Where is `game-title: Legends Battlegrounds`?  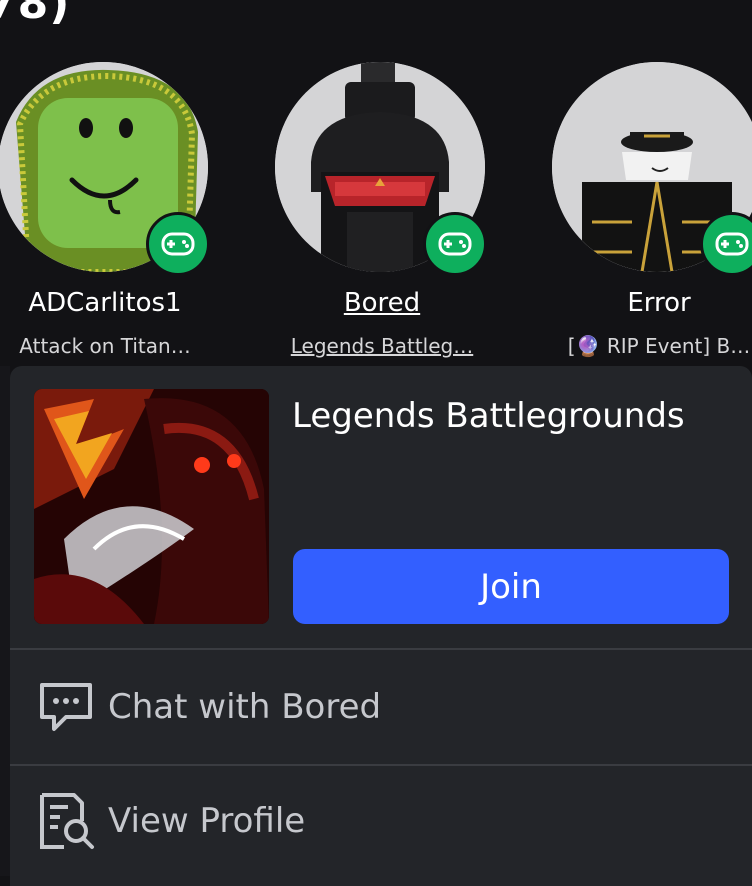
game-title: Legends Battlegrounds is located at coordinates (488, 416).